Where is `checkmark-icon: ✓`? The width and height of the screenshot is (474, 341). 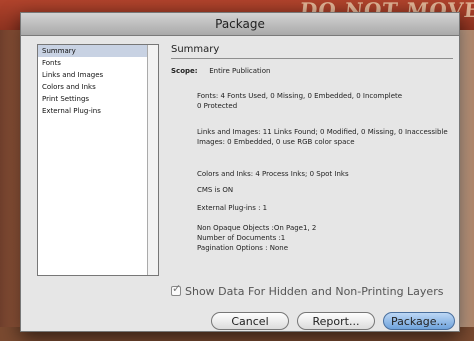
checkmark-icon: ✓ is located at coordinates (177, 288).